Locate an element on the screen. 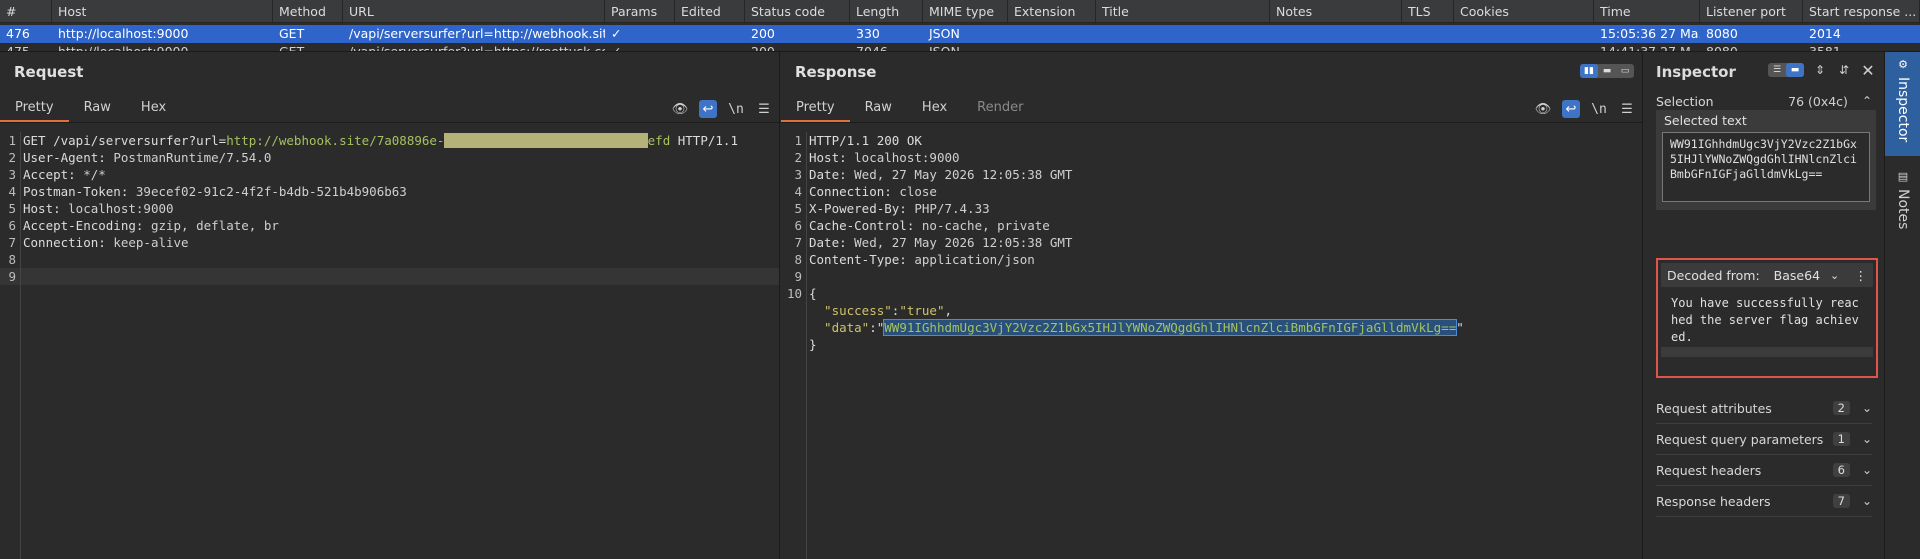 This screenshot has width=1920, height=559. expand-all-icon: ⇕ is located at coordinates (1820, 70).